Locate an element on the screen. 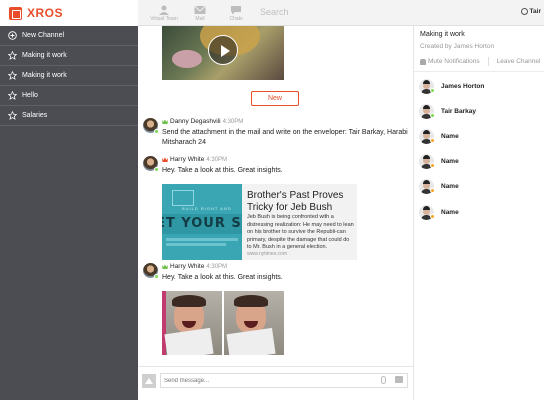  message-author: Danny Degashvili is located at coordinates (195, 121).